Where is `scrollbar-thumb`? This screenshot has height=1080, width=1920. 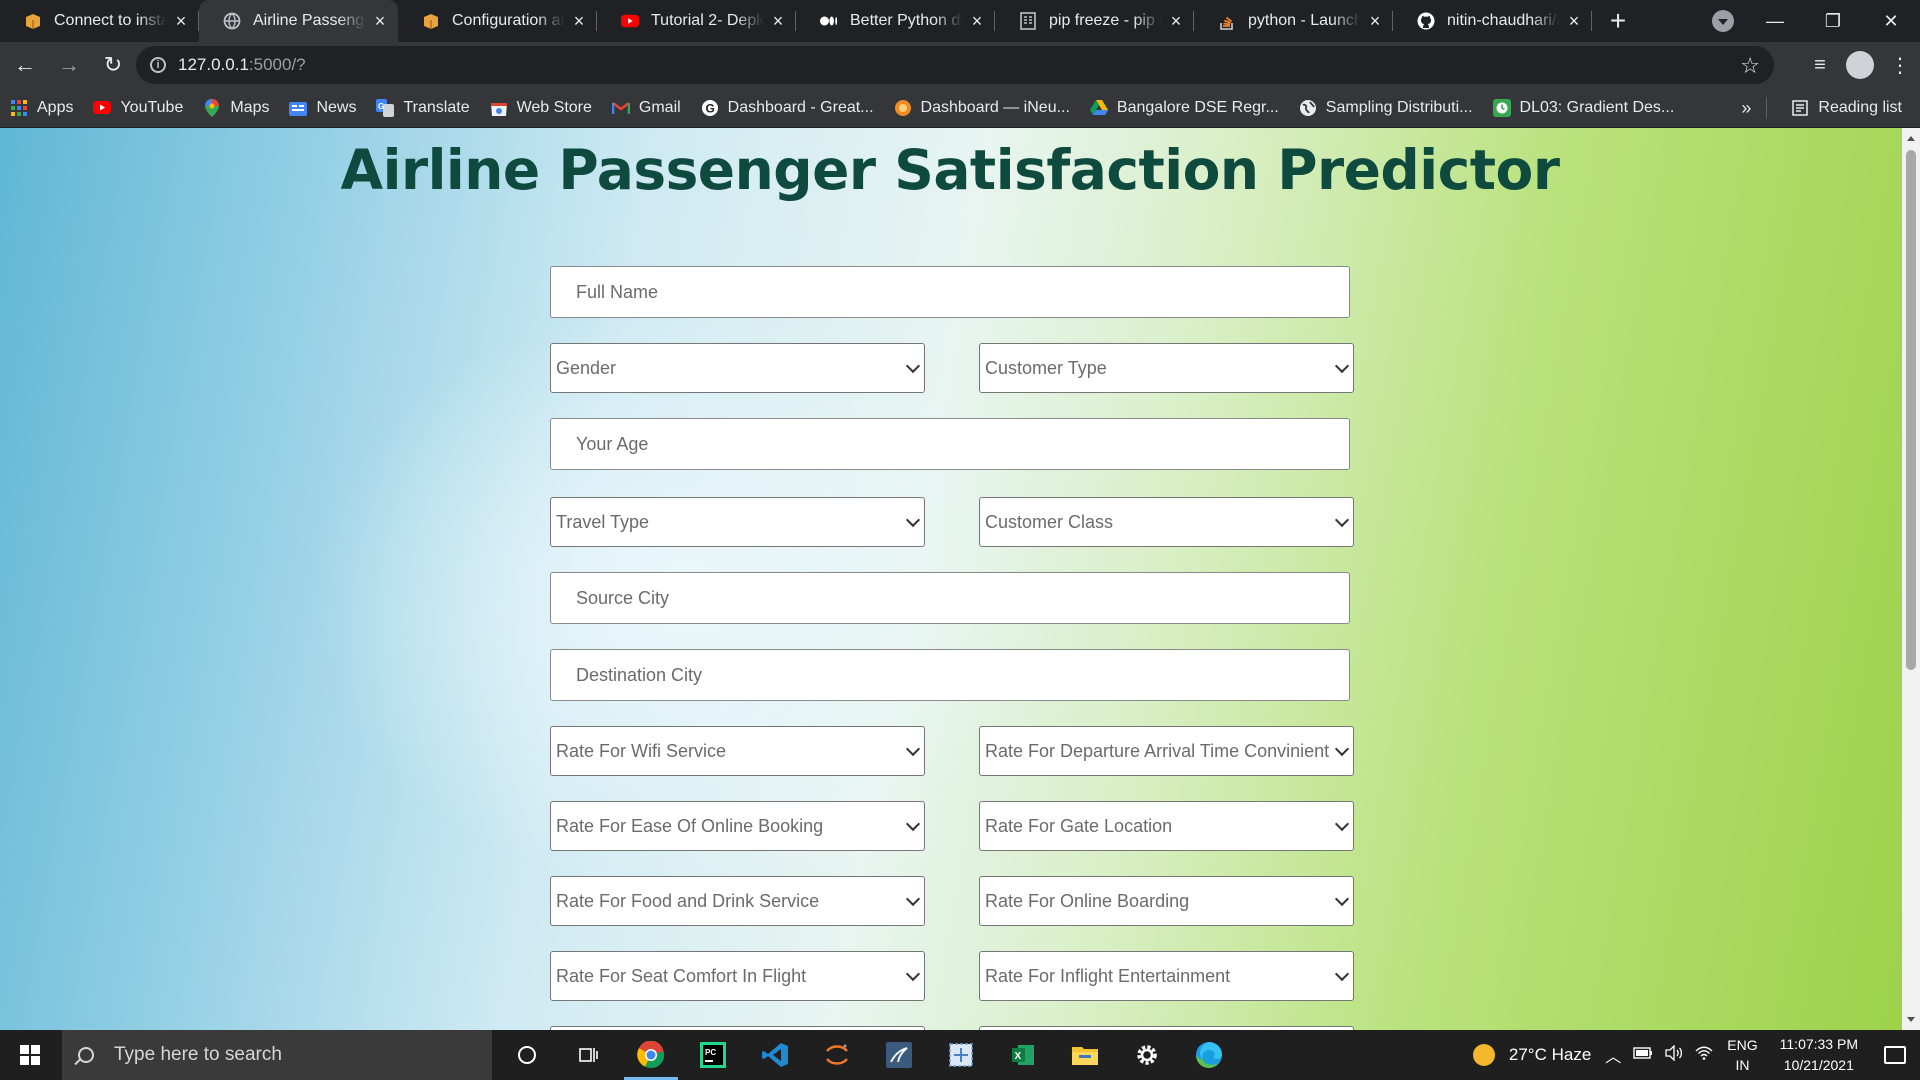 scrollbar-thumb is located at coordinates (1911, 410).